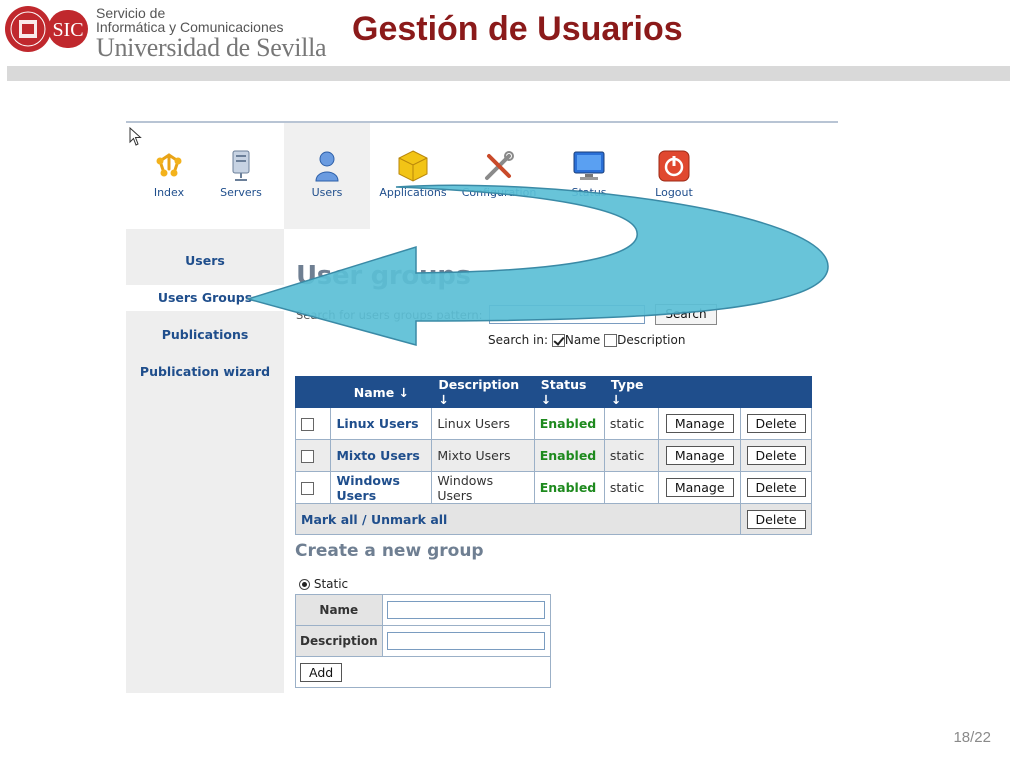  What do you see at coordinates (211, 47) in the screenshot?
I see `org-line-3: Universidad de Sevilla` at bounding box center [211, 47].